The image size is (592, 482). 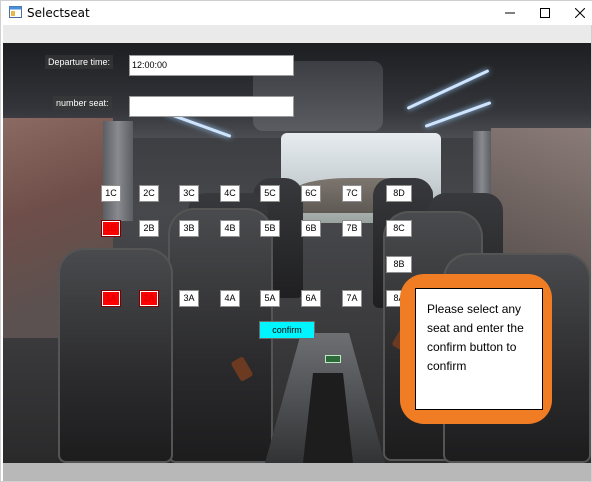 What do you see at coordinates (399, 228) in the screenshot?
I see `seat-8c-button: 8C` at bounding box center [399, 228].